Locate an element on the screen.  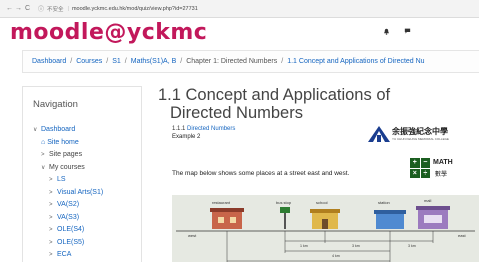
map-label-bus-stop: bus stop is located at coordinates (284, 202).